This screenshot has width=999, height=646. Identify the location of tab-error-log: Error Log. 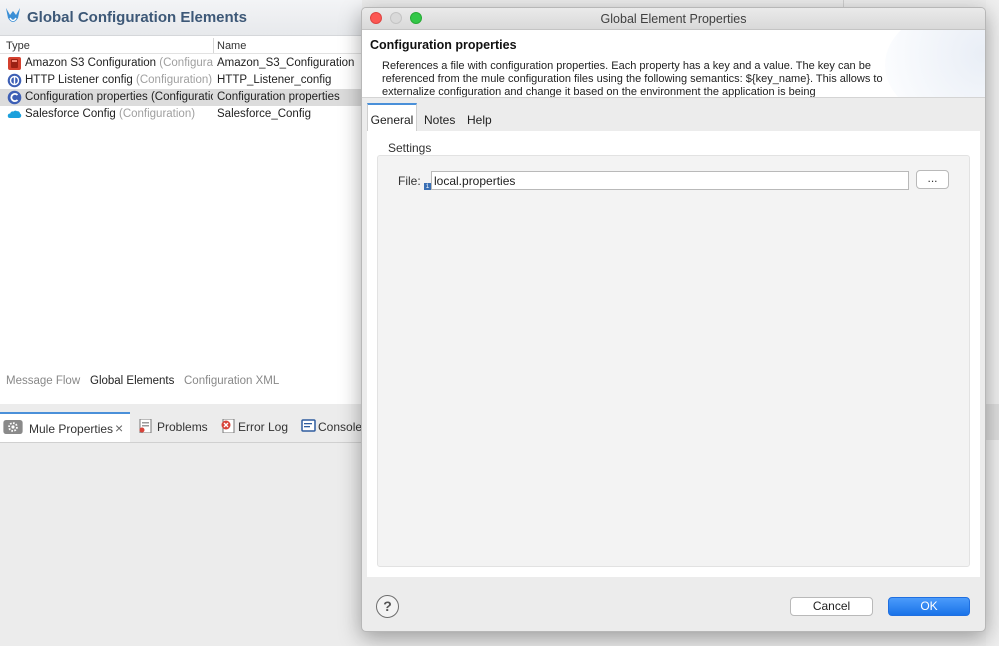
(256, 427).